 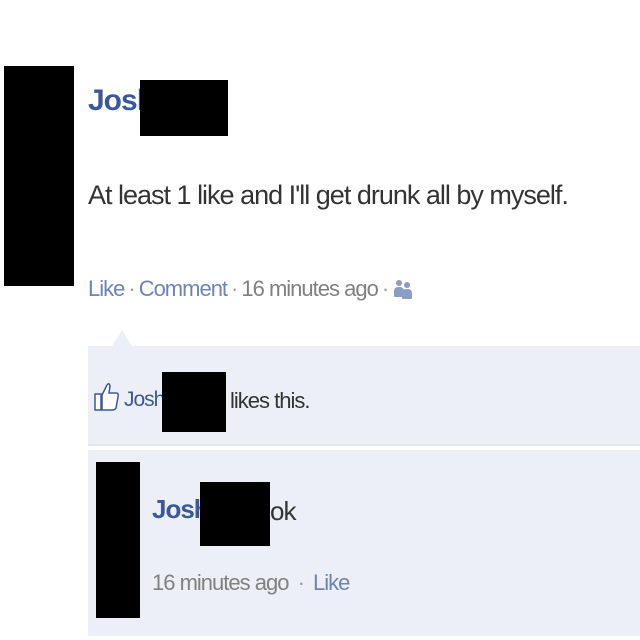 I want to click on comment-text: ok, so click(x=283, y=511).